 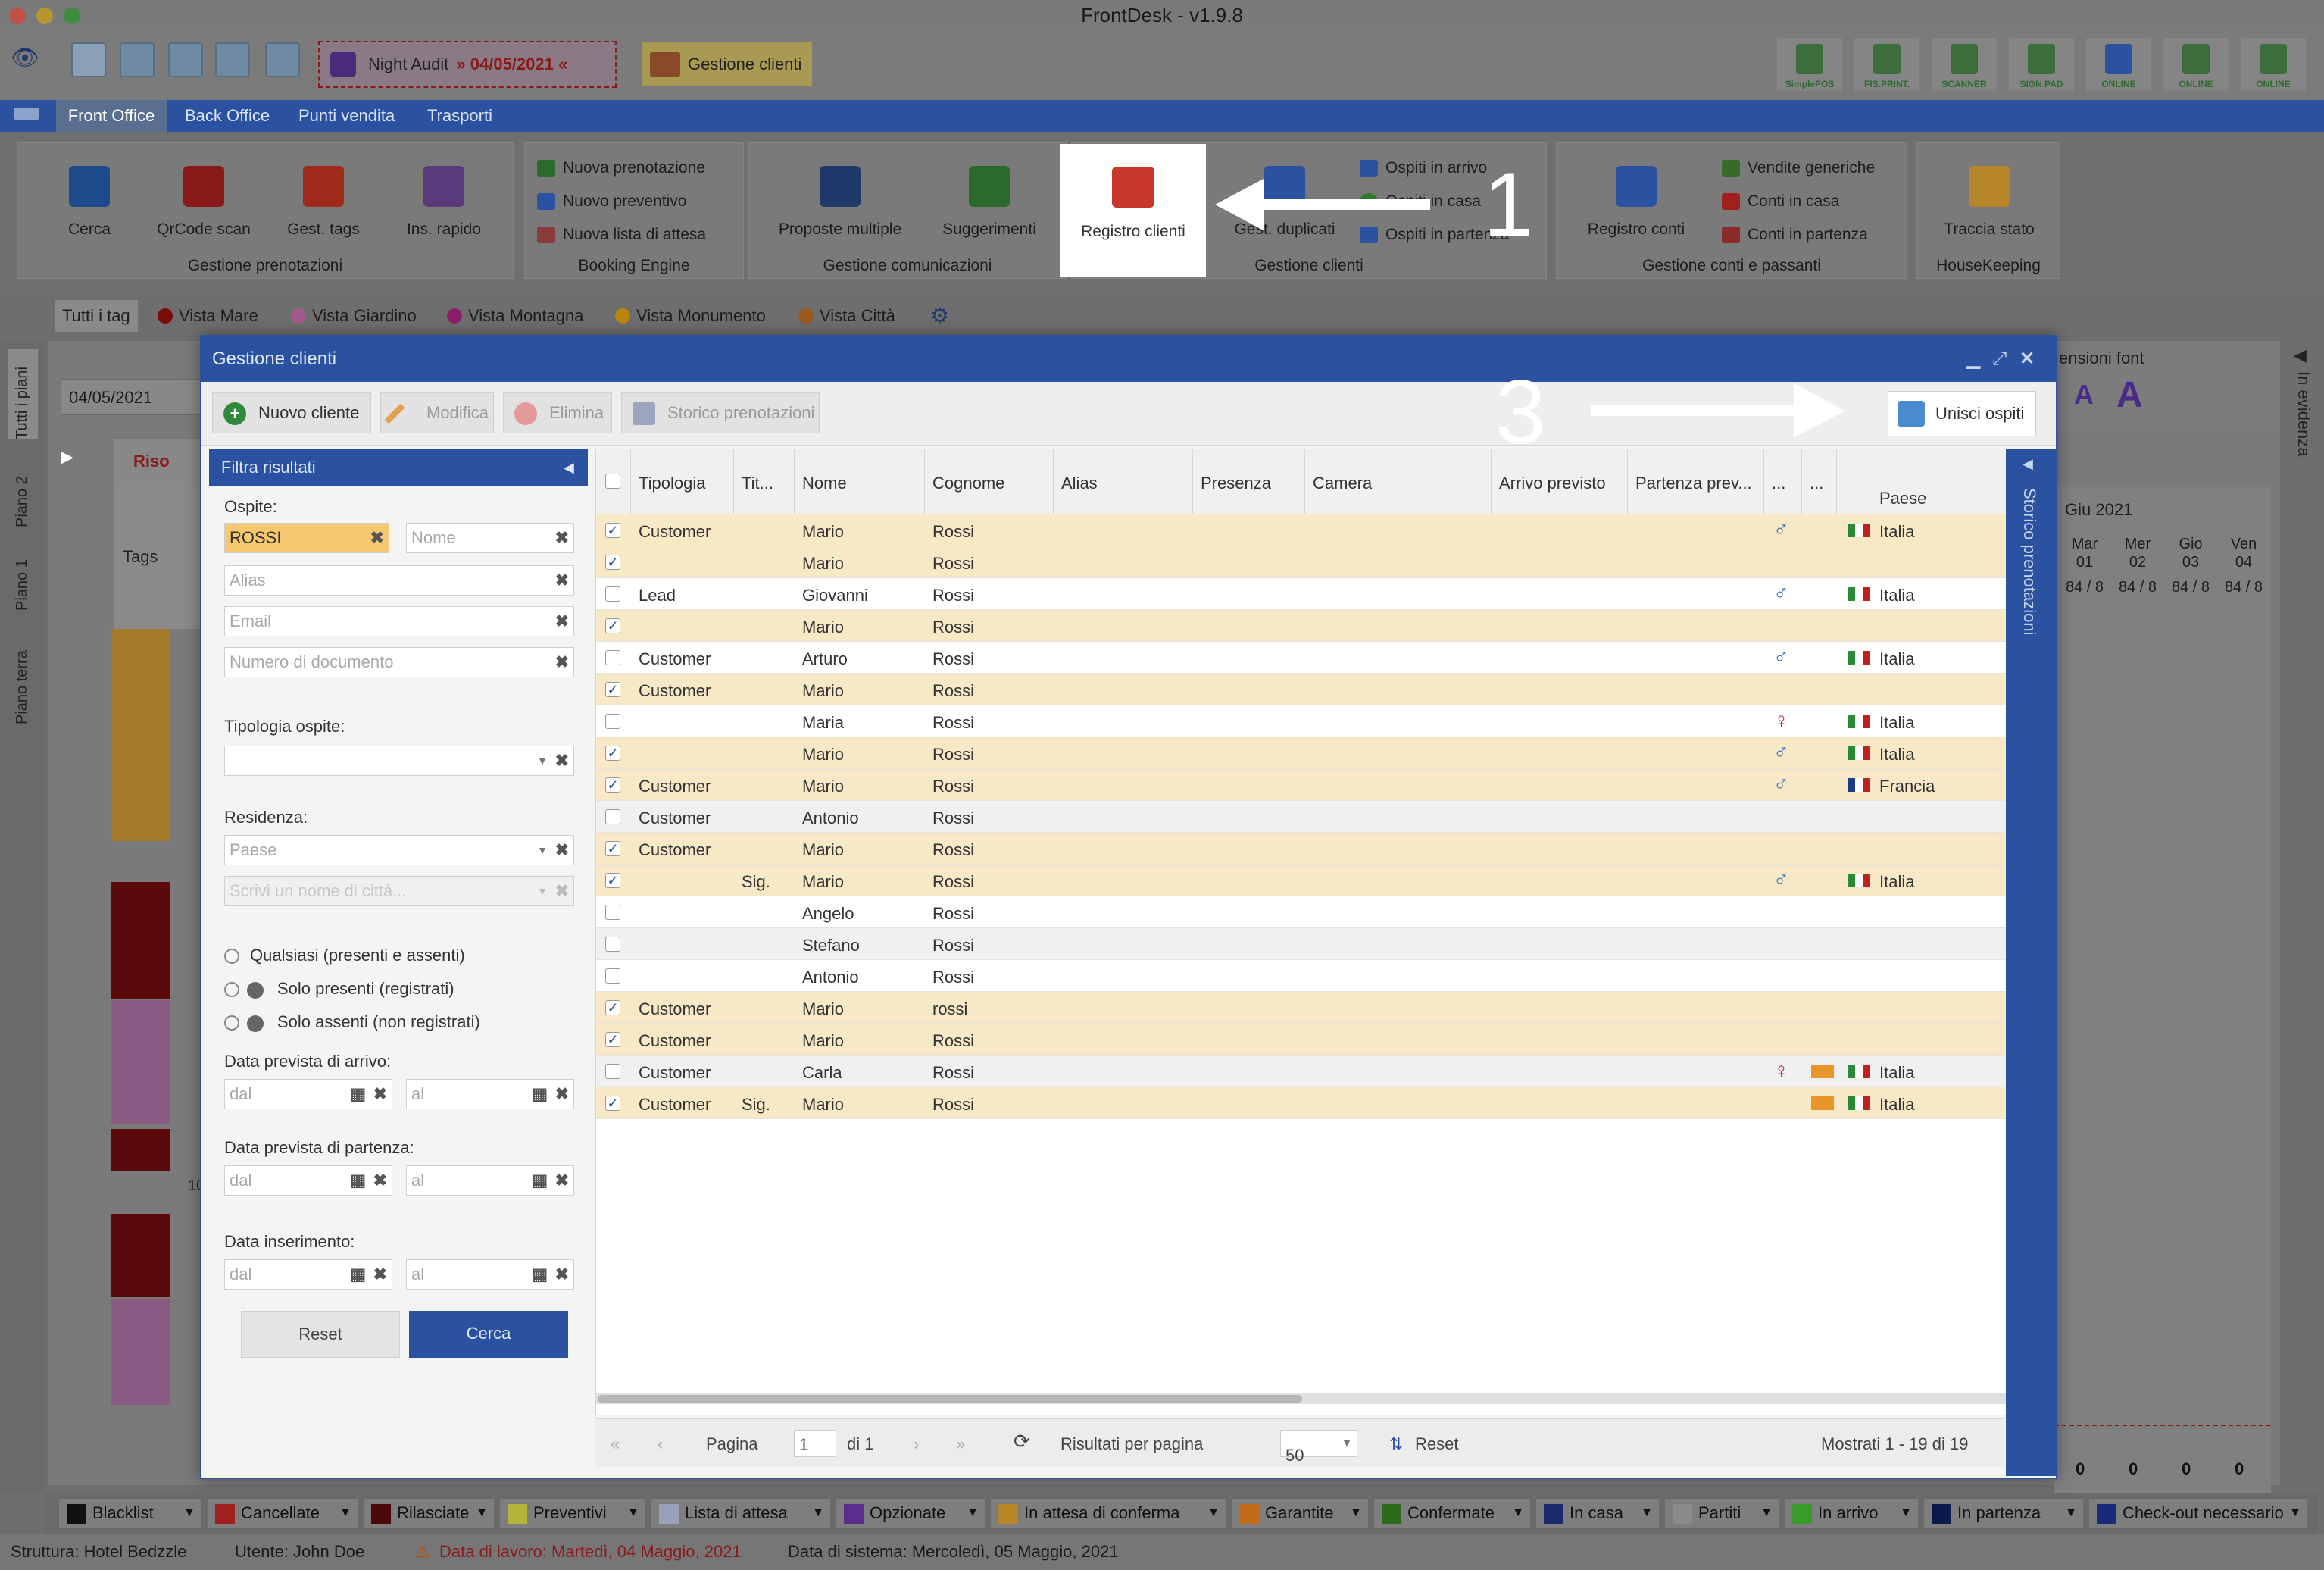 I want to click on legend-item: Cancellate ▼, so click(x=283, y=1513).